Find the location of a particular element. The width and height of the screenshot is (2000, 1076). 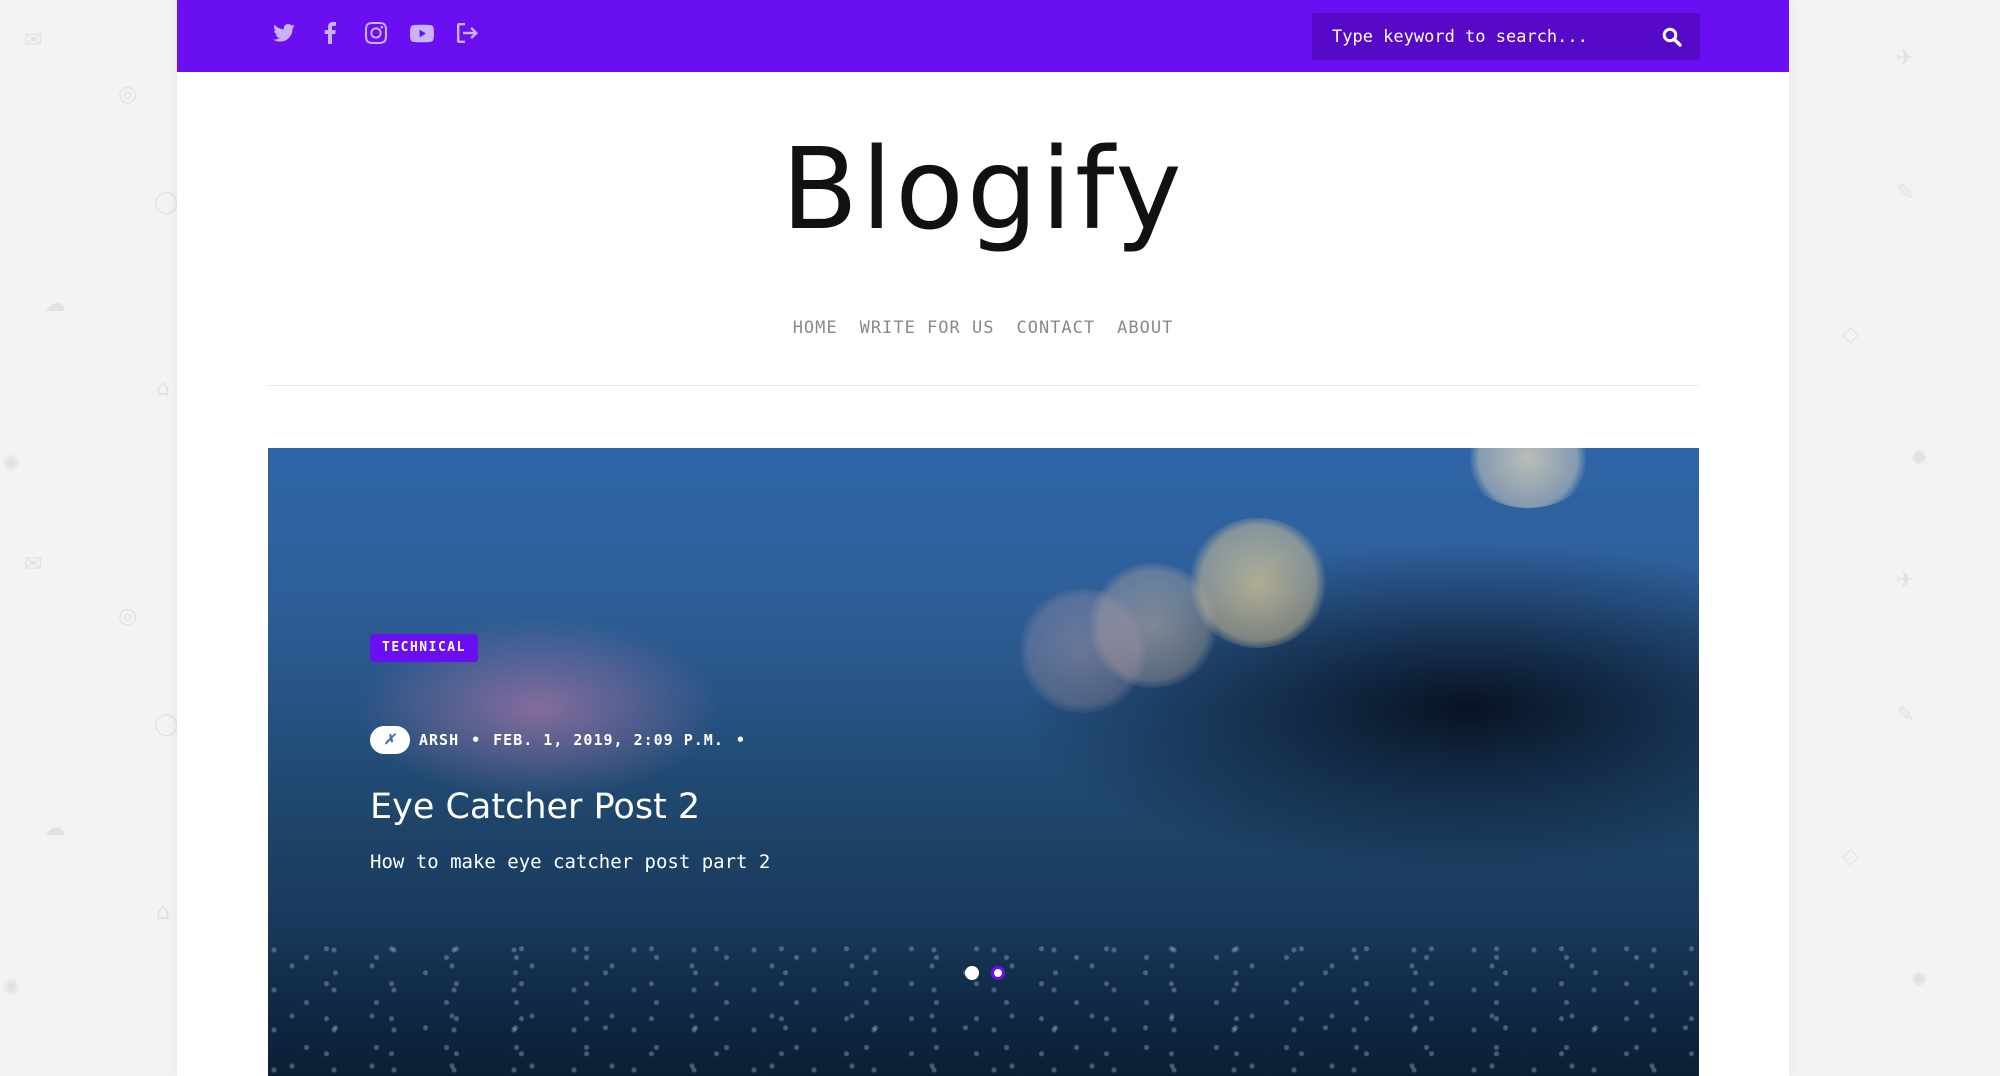

logout-icon is located at coordinates (468, 33).